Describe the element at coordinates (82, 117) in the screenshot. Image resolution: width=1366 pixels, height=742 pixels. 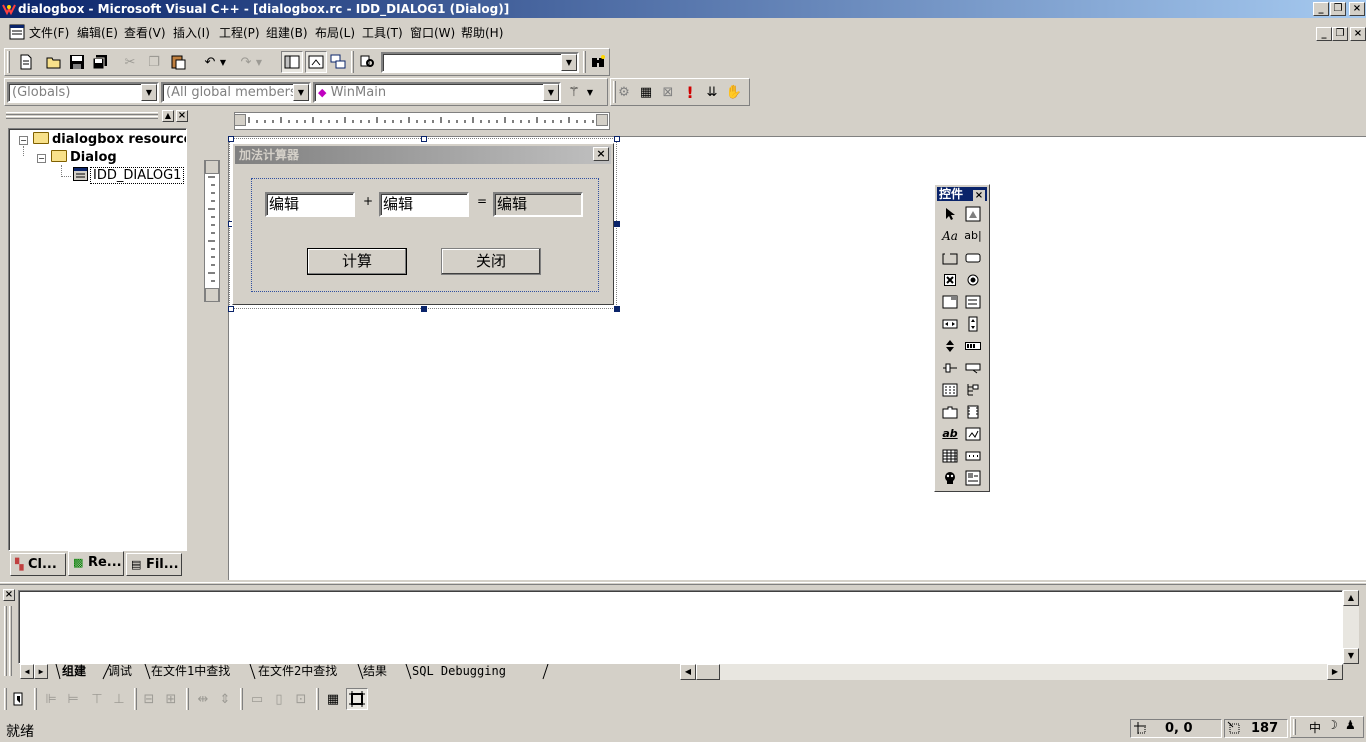
I see `workspace-grip` at that location.